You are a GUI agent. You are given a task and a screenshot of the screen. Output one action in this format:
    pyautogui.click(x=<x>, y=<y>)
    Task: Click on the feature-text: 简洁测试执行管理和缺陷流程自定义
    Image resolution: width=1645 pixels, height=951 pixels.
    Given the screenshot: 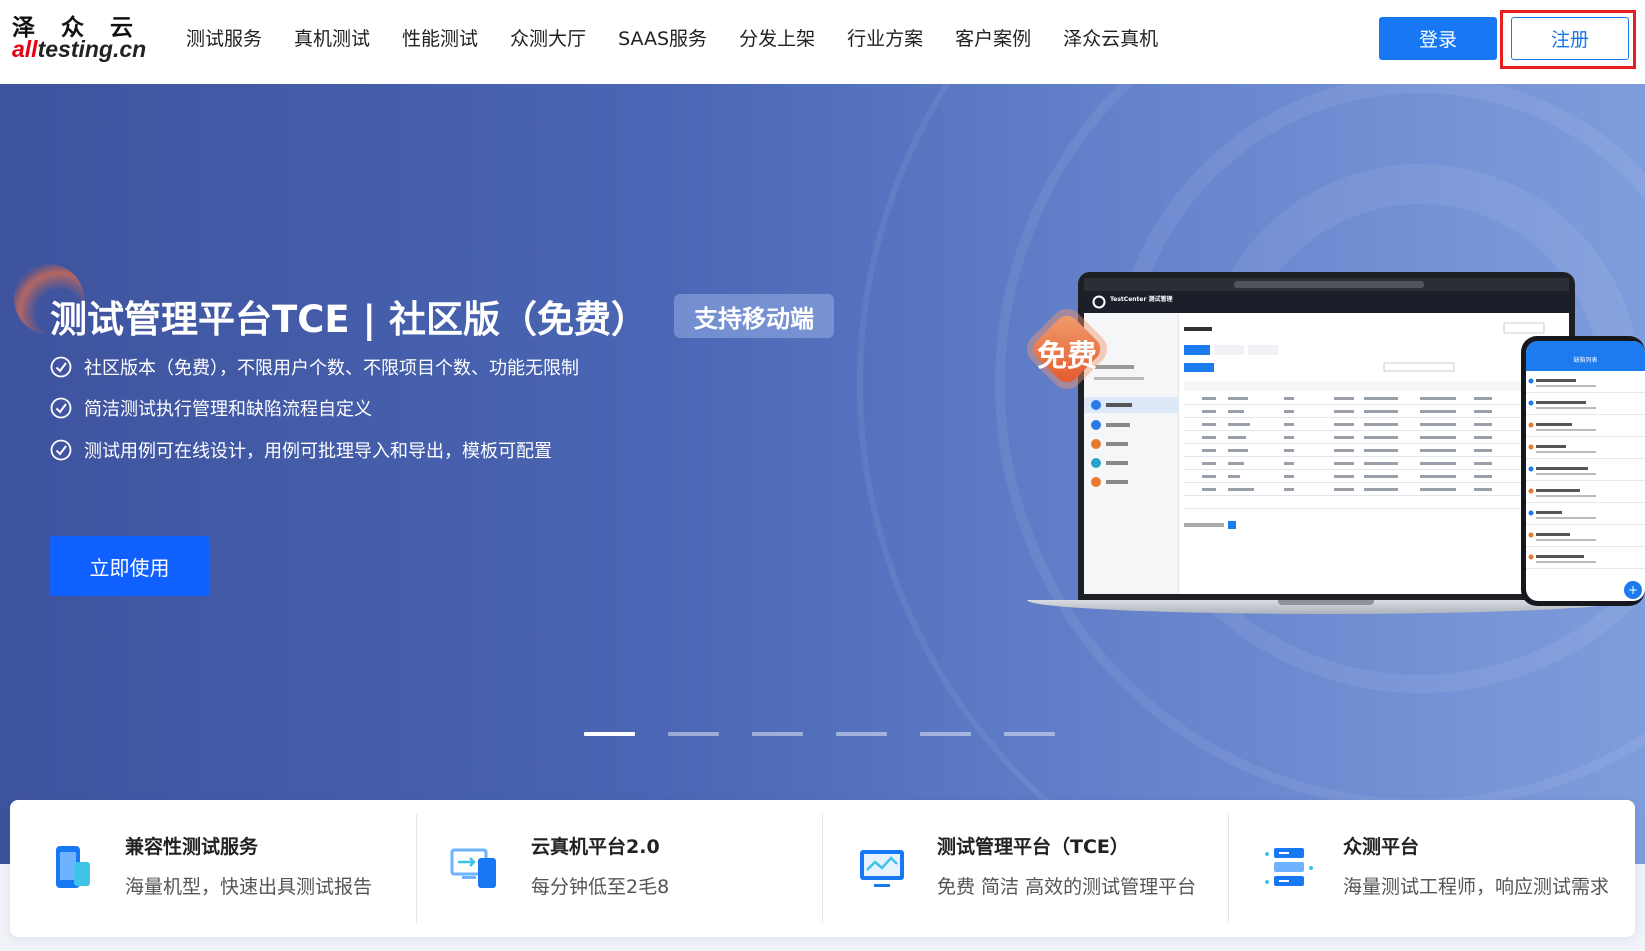 What is the action you would take?
    pyautogui.click(x=228, y=409)
    